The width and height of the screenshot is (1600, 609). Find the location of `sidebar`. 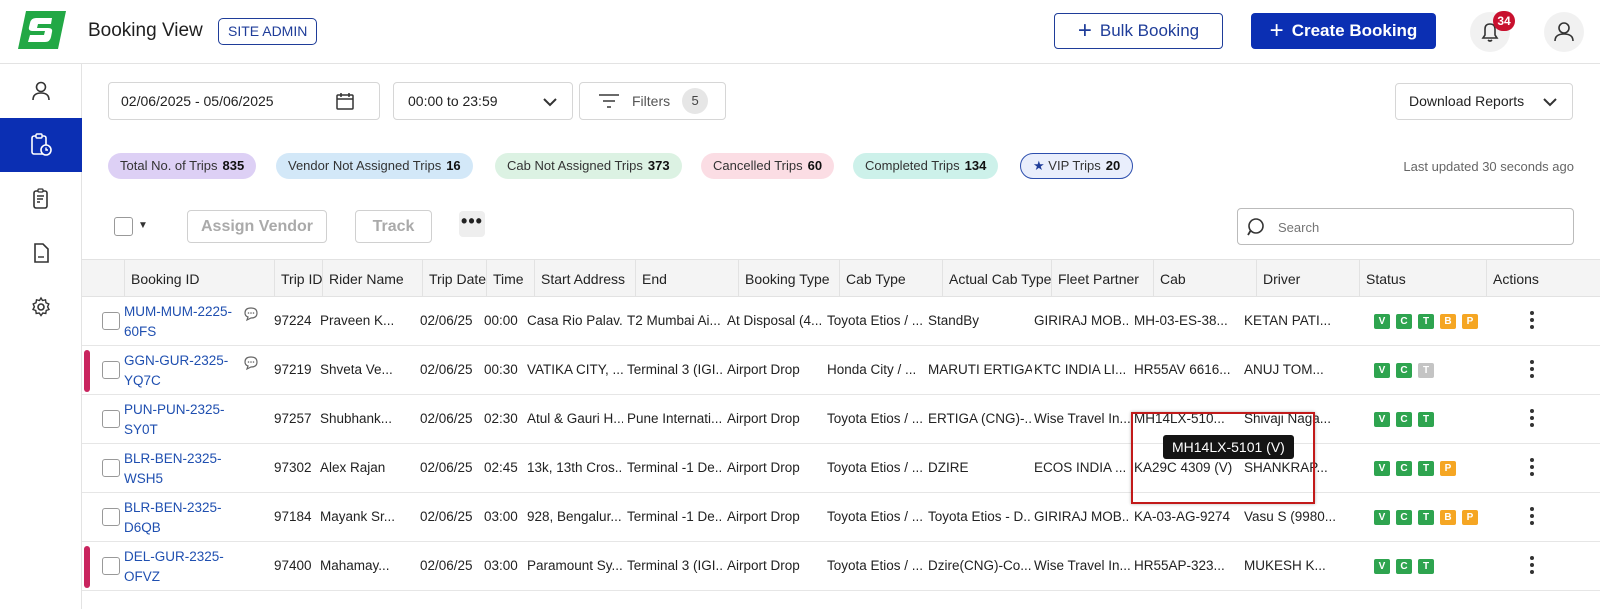

sidebar is located at coordinates (41, 336).